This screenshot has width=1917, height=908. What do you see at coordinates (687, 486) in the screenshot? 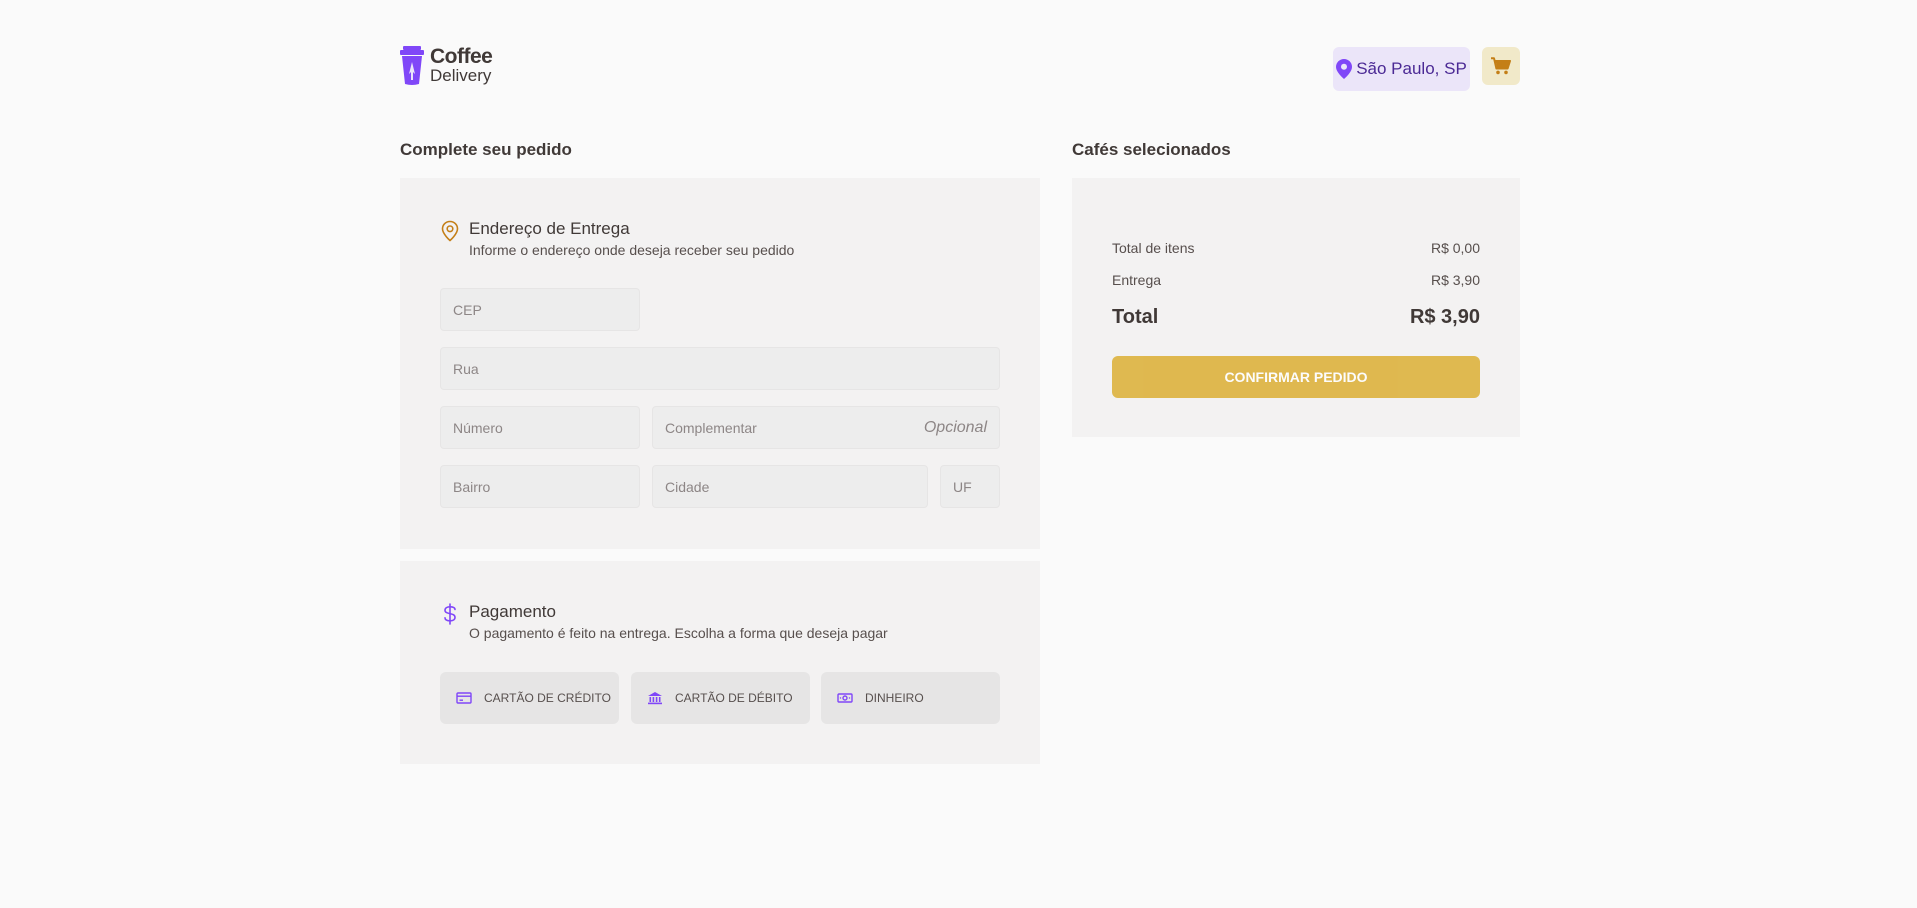
I see `city-placeholder: Cidade` at bounding box center [687, 486].